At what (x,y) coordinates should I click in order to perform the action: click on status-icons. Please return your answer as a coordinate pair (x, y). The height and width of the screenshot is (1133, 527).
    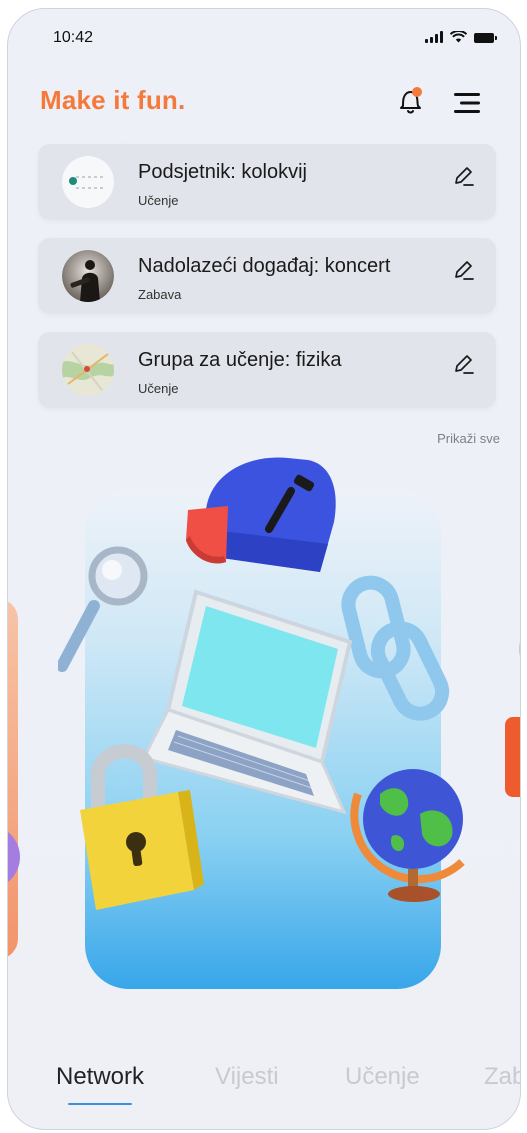
    Looking at the image, I should click on (461, 37).